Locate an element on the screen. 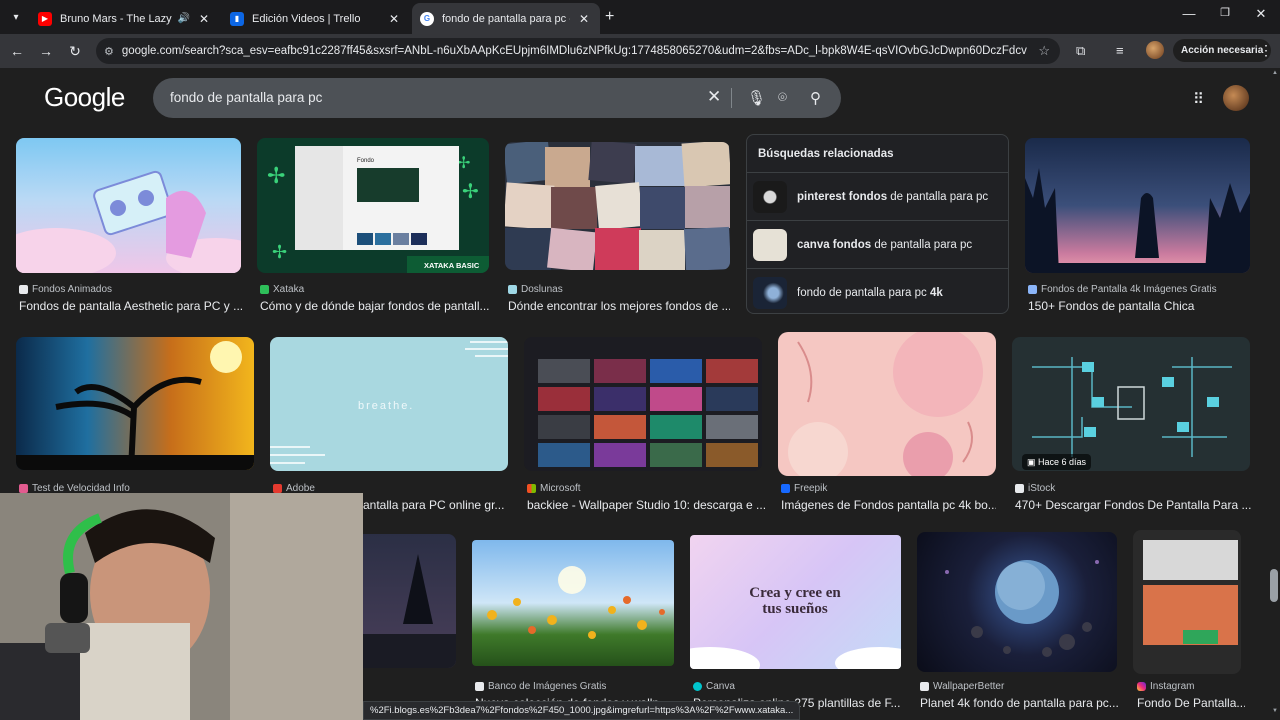 This screenshot has height=720, width=1280. related-search-item: pinterest fondos de pantalla para pc is located at coordinates (877, 196).